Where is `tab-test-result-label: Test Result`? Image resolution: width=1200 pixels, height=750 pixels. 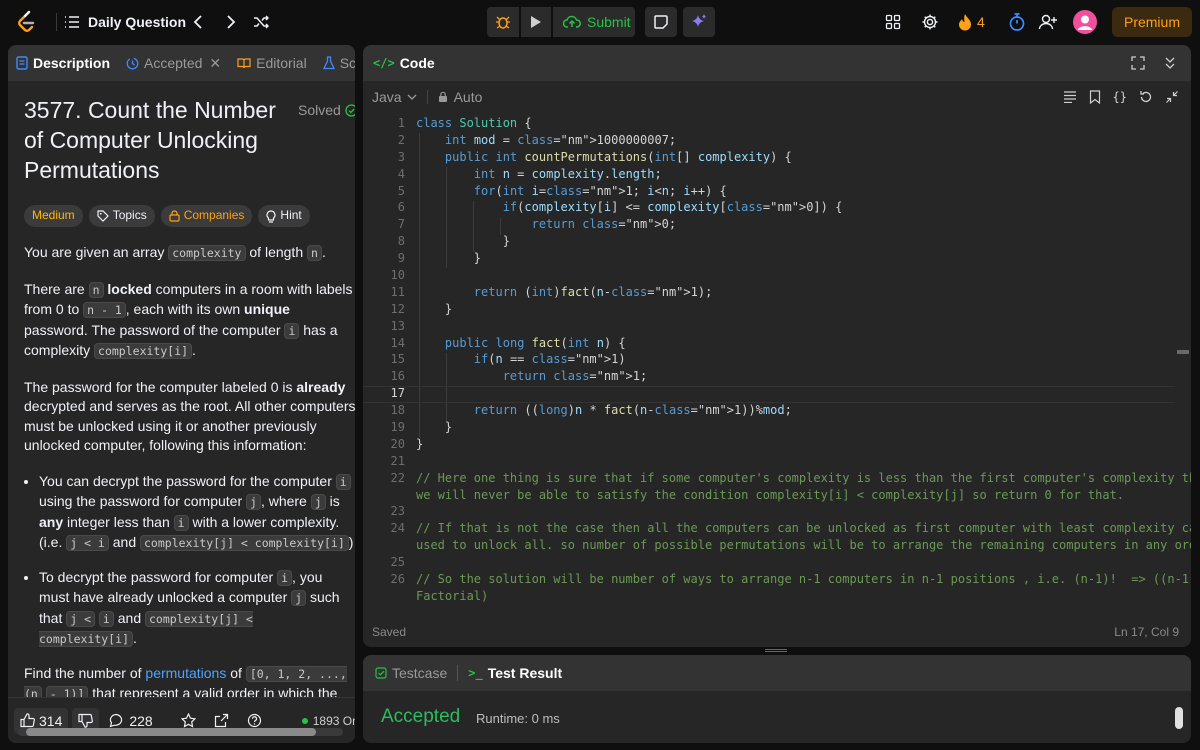 tab-test-result-label: Test Result is located at coordinates (525, 673).